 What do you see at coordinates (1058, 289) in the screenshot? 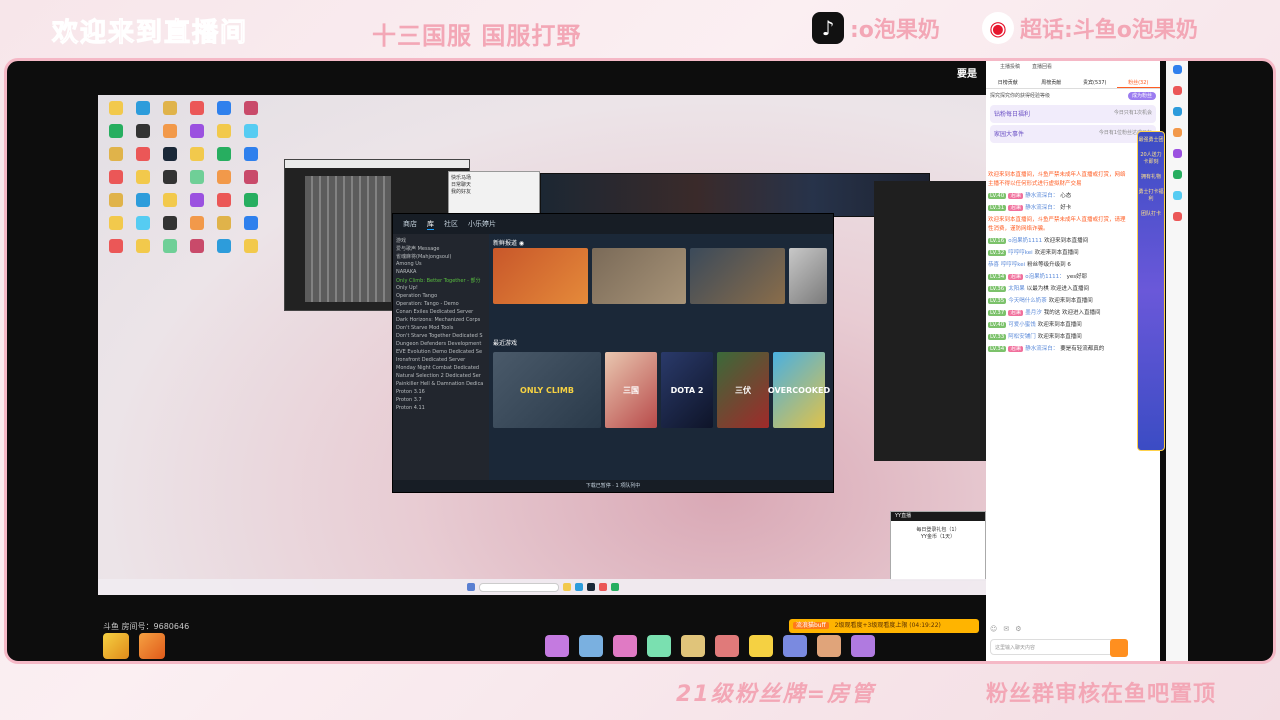
I see `chat-text: 以最为棋 欢迎进入直播间` at bounding box center [1058, 289].